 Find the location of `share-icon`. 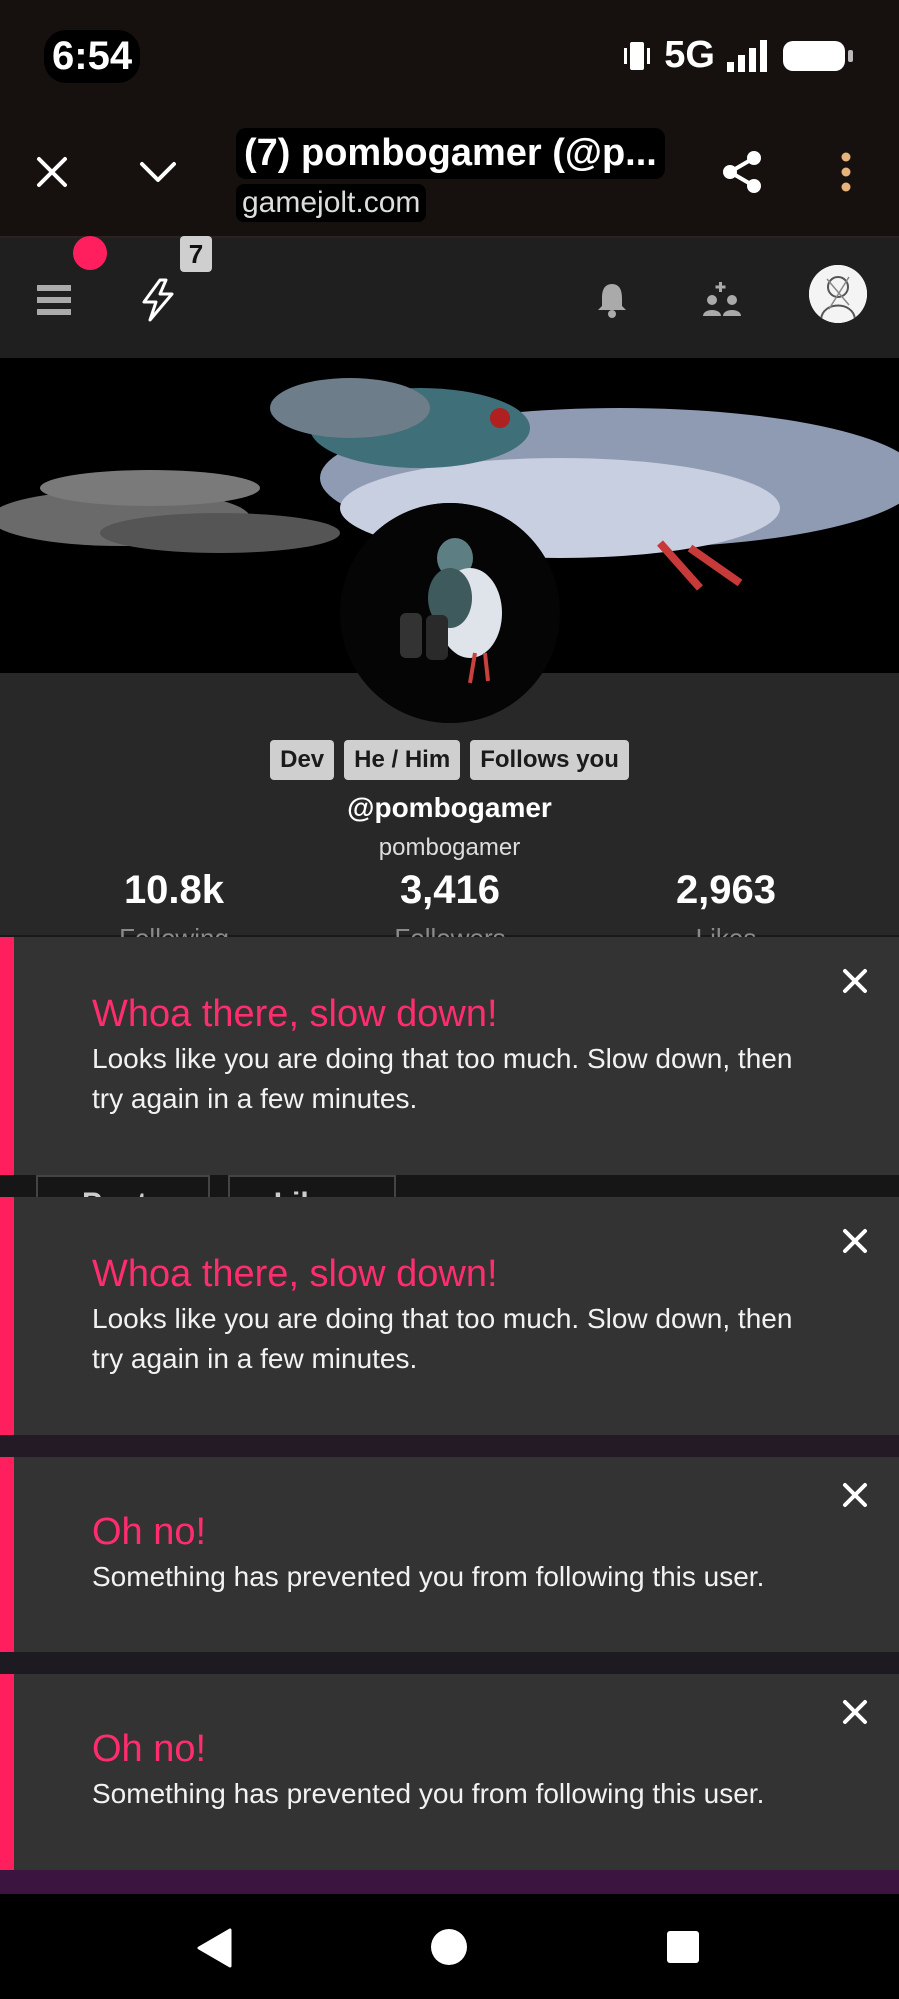

share-icon is located at coordinates (742, 172).